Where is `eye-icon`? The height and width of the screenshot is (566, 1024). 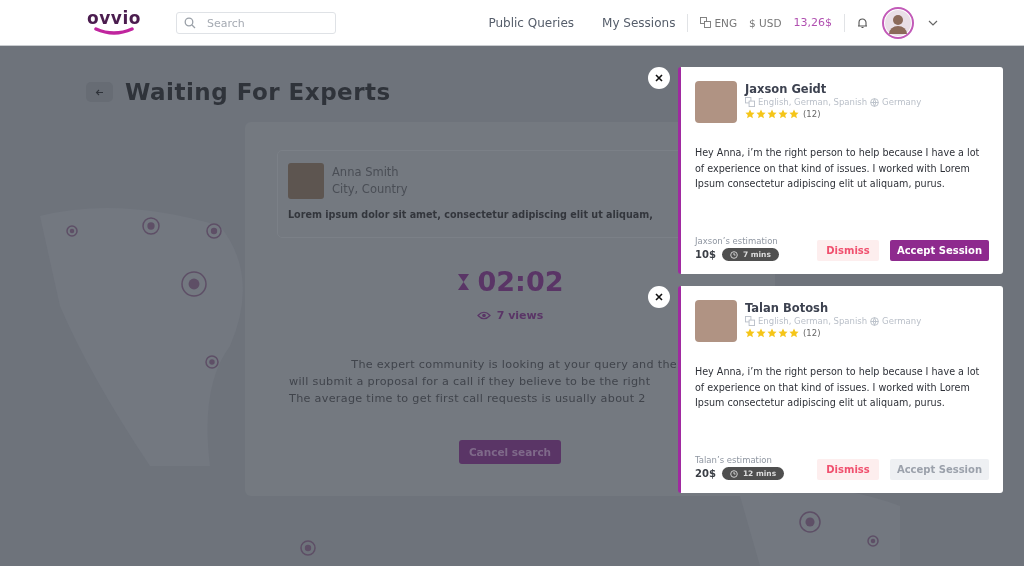 eye-icon is located at coordinates (483, 315).